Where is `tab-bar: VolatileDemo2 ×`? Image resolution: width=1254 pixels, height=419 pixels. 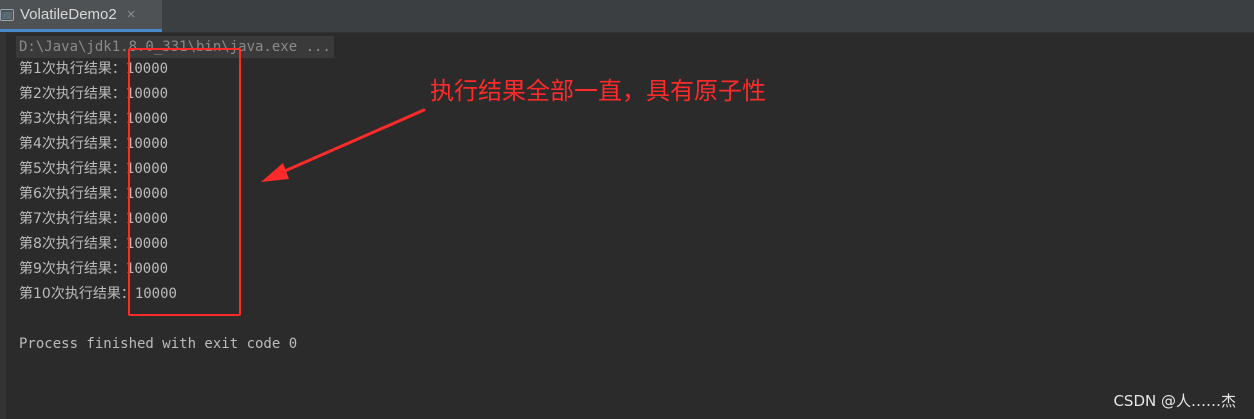
tab-bar: VolatileDemo2 × is located at coordinates (627, 16).